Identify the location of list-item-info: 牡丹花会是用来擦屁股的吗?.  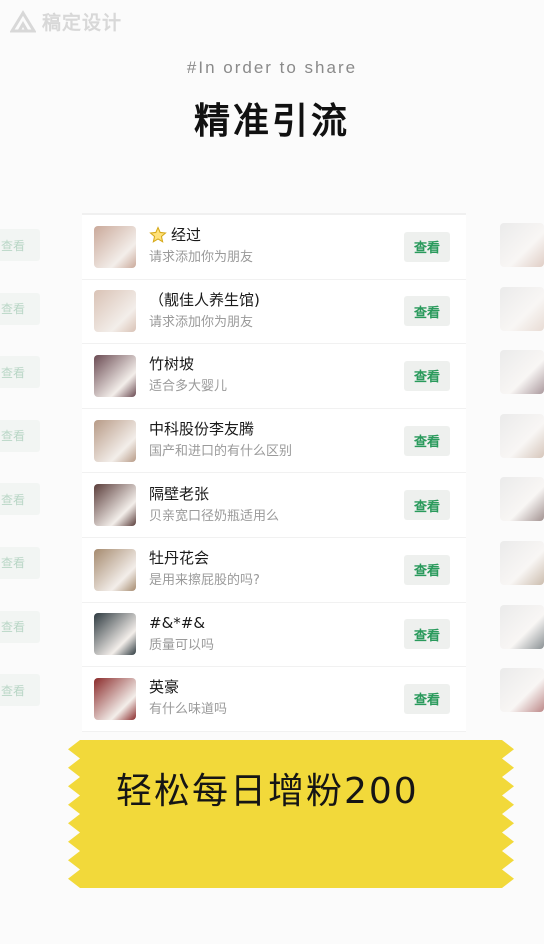
(276, 569).